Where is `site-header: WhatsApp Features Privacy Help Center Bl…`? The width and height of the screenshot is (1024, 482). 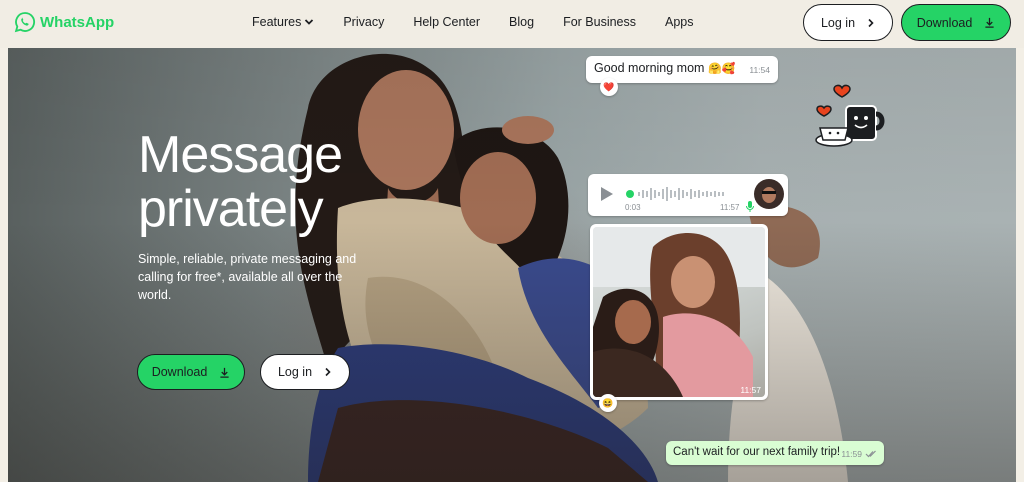 site-header: WhatsApp Features Privacy Help Center Bl… is located at coordinates (512, 24).